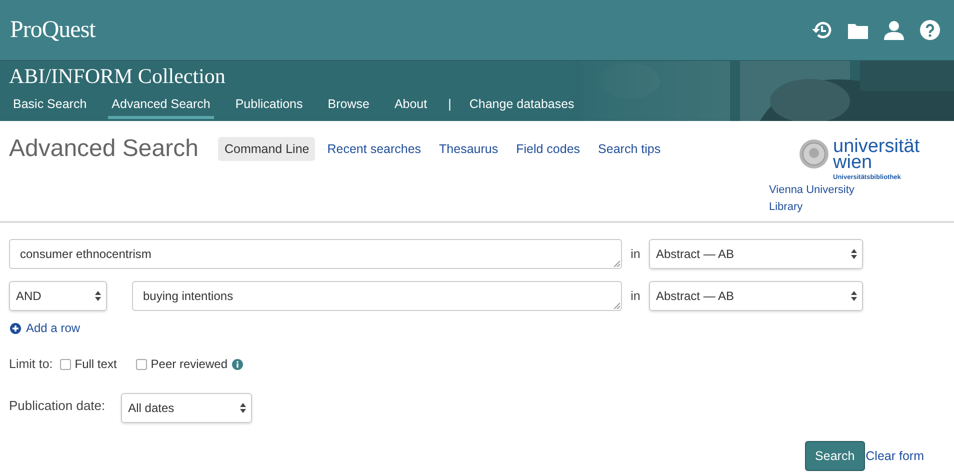 The width and height of the screenshot is (954, 476). What do you see at coordinates (15, 328) in the screenshot?
I see `plus-icon` at bounding box center [15, 328].